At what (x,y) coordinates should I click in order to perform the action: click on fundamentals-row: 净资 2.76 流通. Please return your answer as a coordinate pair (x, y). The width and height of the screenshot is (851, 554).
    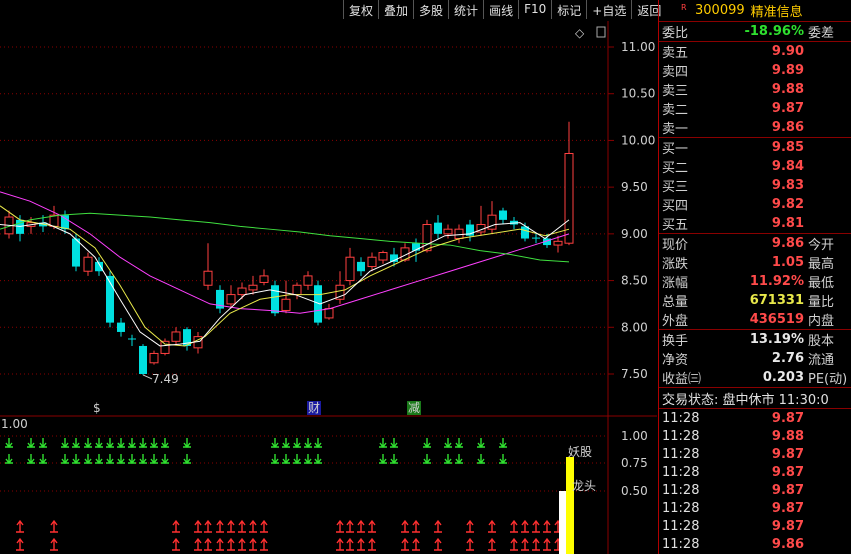
    Looking at the image, I should click on (755, 358).